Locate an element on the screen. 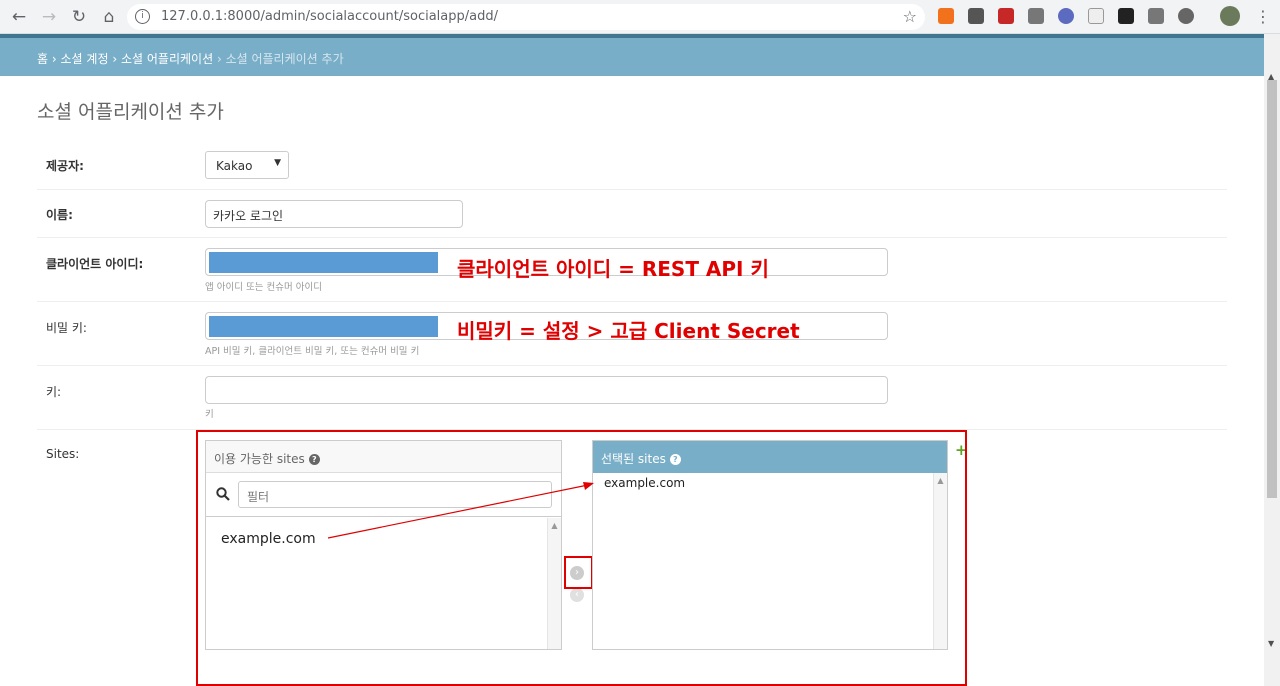 The image size is (1280, 686). avatar is located at coordinates (1230, 16).